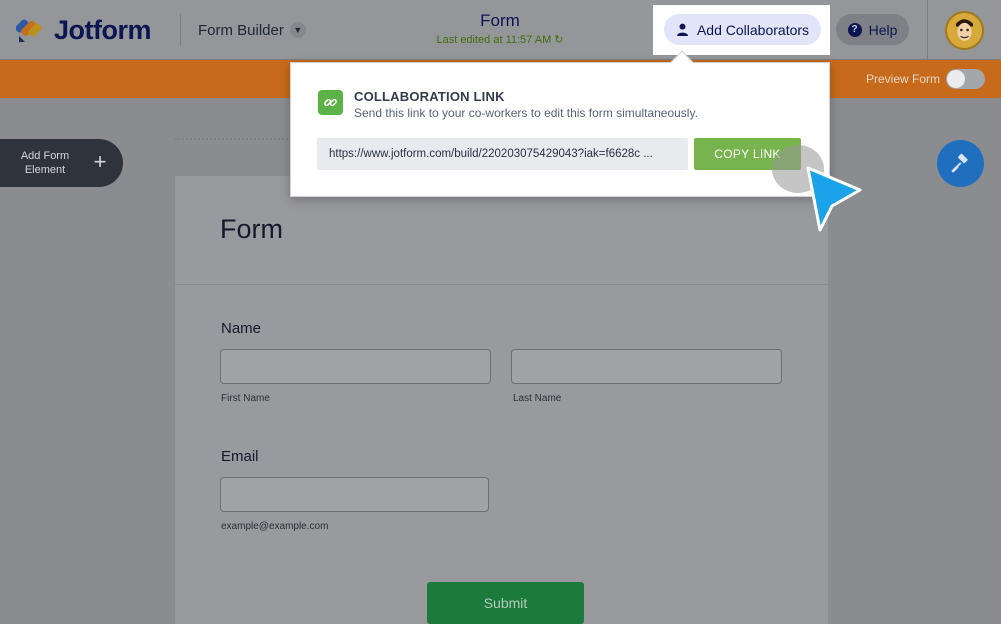 The height and width of the screenshot is (624, 1001). Describe the element at coordinates (883, 29) in the screenshot. I see `help-label: Help` at that location.